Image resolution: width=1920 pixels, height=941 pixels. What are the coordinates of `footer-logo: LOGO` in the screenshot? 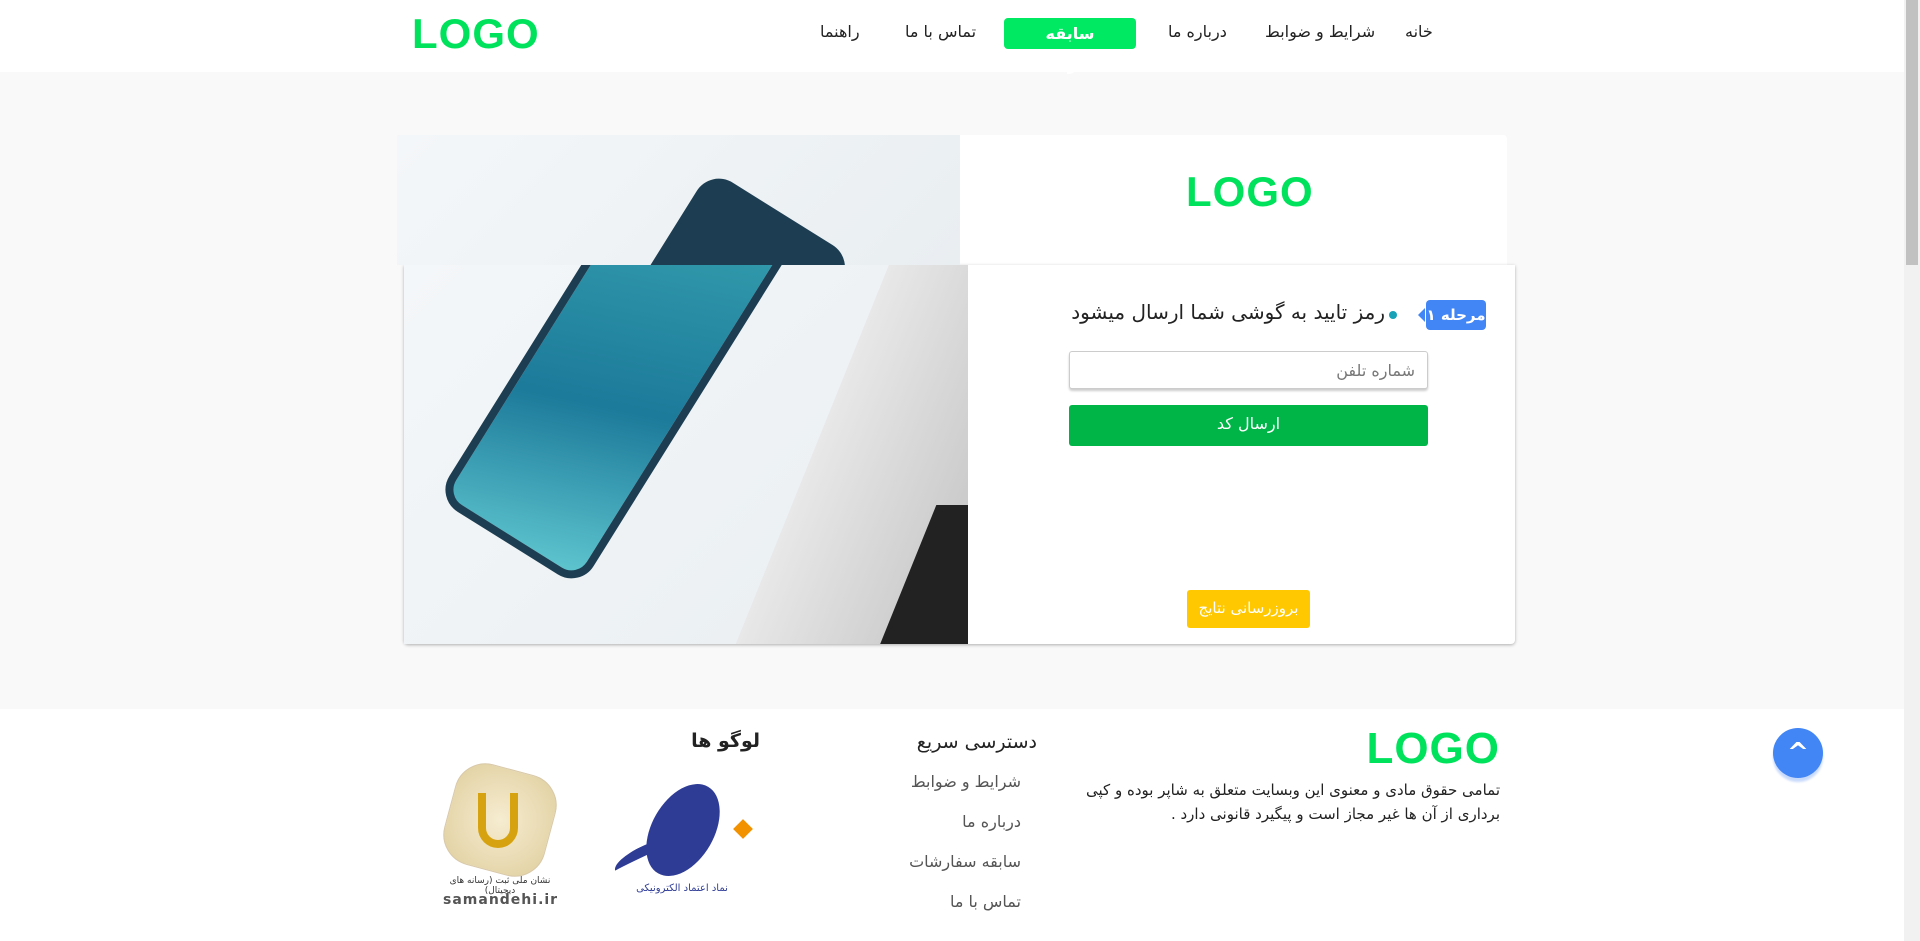 It's located at (1433, 748).